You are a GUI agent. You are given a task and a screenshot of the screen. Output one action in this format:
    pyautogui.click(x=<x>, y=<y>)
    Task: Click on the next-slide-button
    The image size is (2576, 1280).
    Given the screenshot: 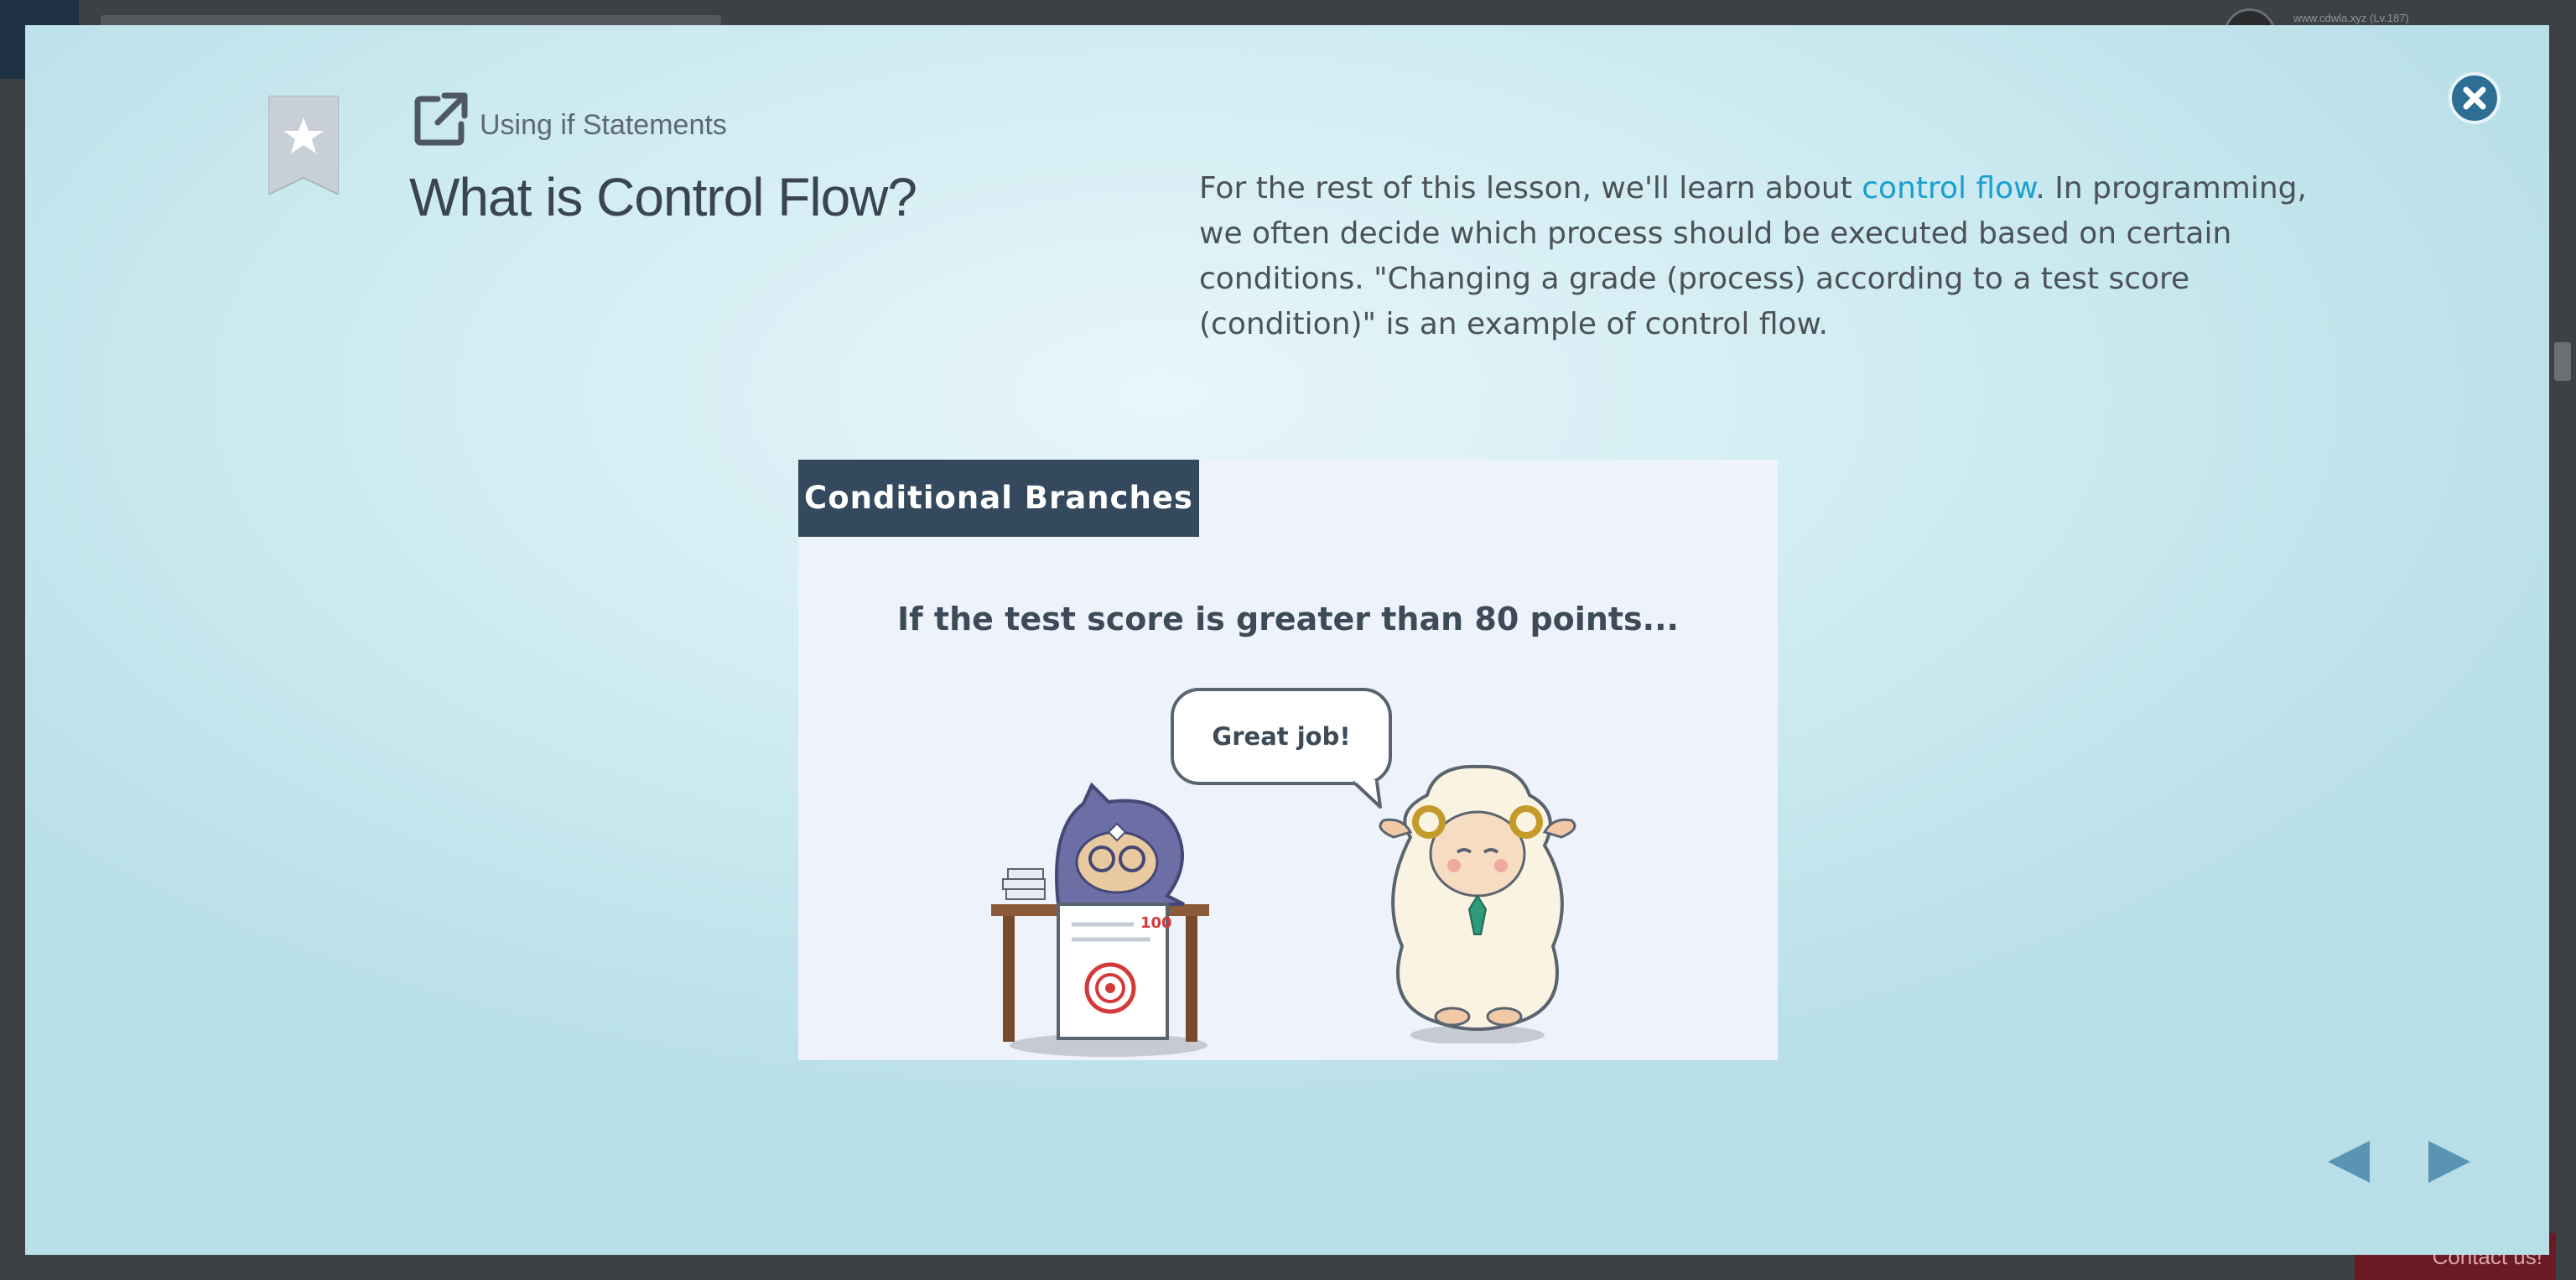 What is the action you would take?
    pyautogui.click(x=2450, y=1162)
    